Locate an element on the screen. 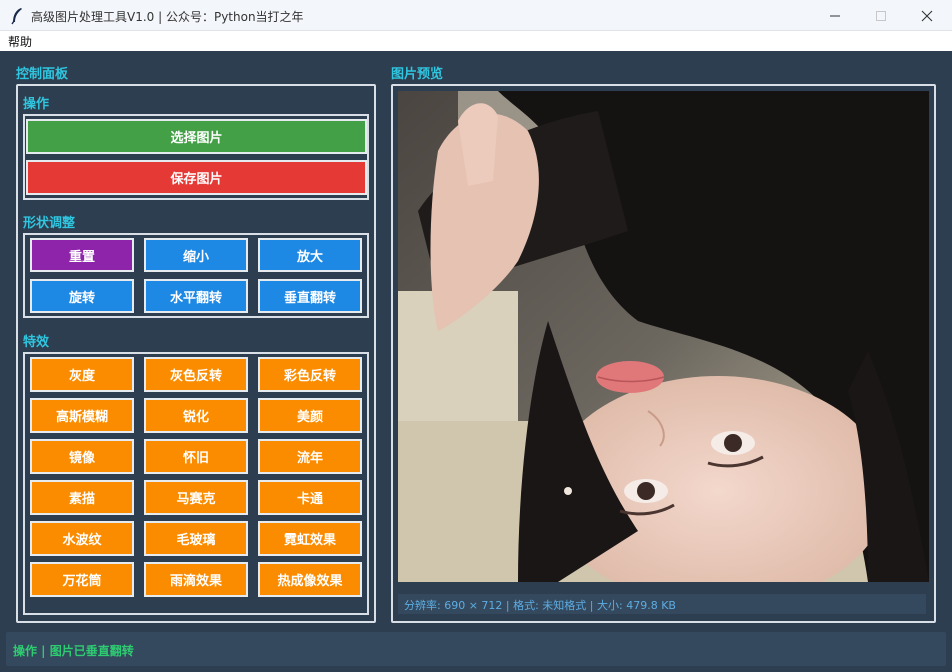 Image resolution: width=952 pixels, height=672 pixels. effect-button-raindrop: 雨滴效果 is located at coordinates (196, 579).